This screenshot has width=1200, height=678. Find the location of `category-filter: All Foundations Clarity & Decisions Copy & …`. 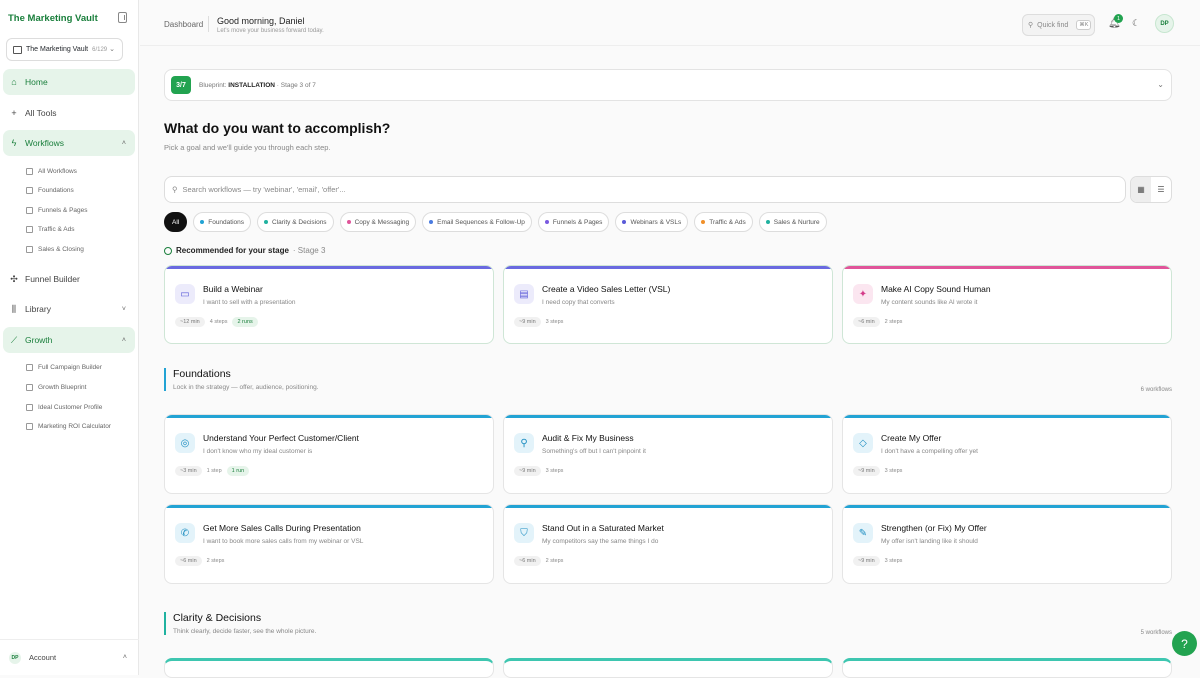

category-filter: All Foundations Clarity & Decisions Copy & … is located at coordinates (495, 222).